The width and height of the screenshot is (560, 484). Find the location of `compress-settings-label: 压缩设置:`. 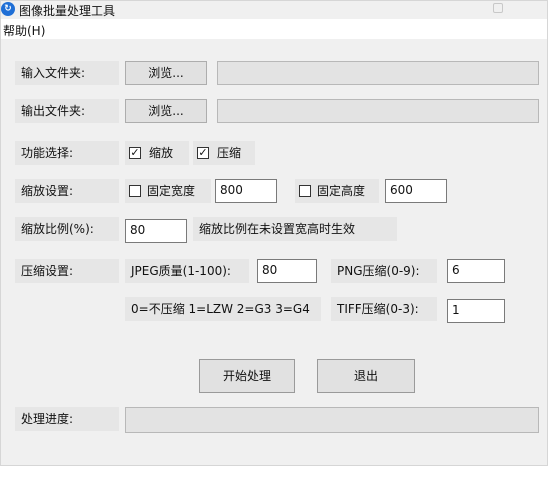

compress-settings-label: 压缩设置: is located at coordinates (67, 271).